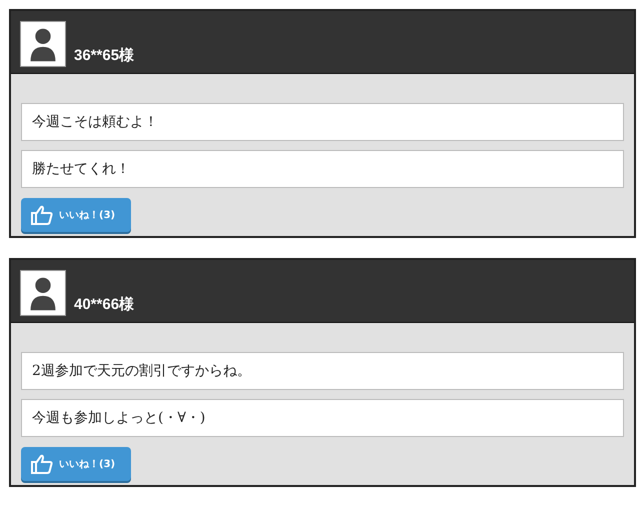  I want to click on comment-text: 今週も参加しよっと(・∀・), so click(322, 418).